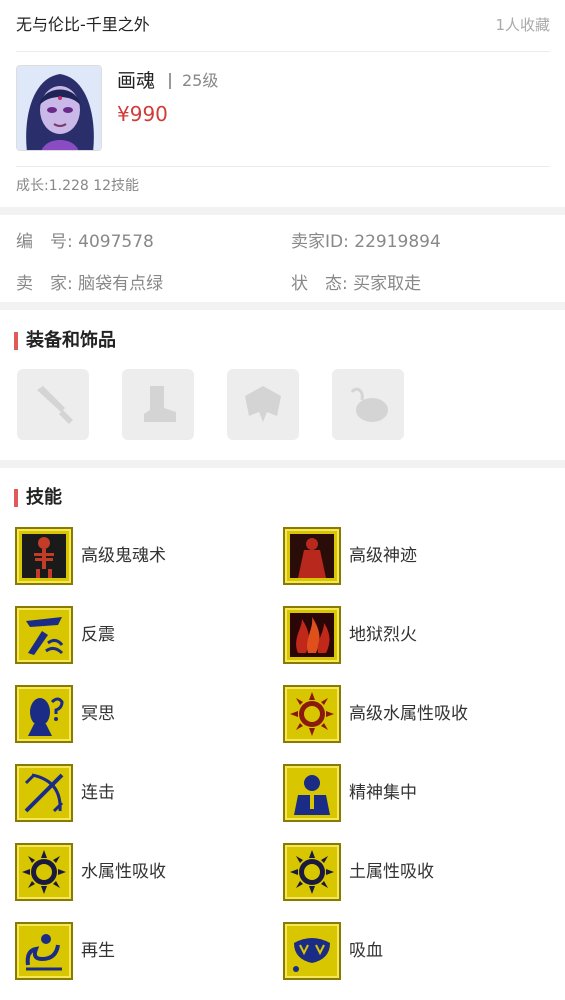  Describe the element at coordinates (65, 341) in the screenshot. I see `equipment-section-title: 装备和饰品` at that location.